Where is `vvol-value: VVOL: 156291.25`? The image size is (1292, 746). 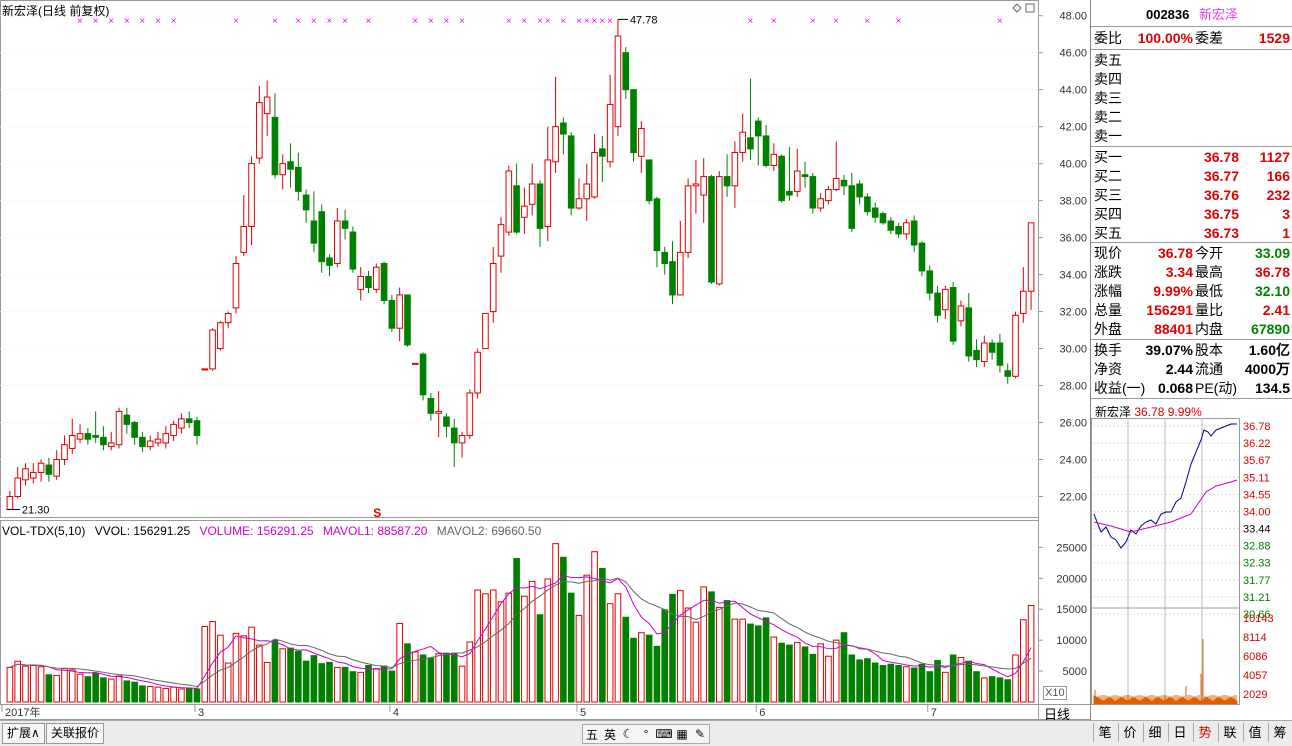
vvol-value: VVOL: 156291.25 is located at coordinates (142, 531).